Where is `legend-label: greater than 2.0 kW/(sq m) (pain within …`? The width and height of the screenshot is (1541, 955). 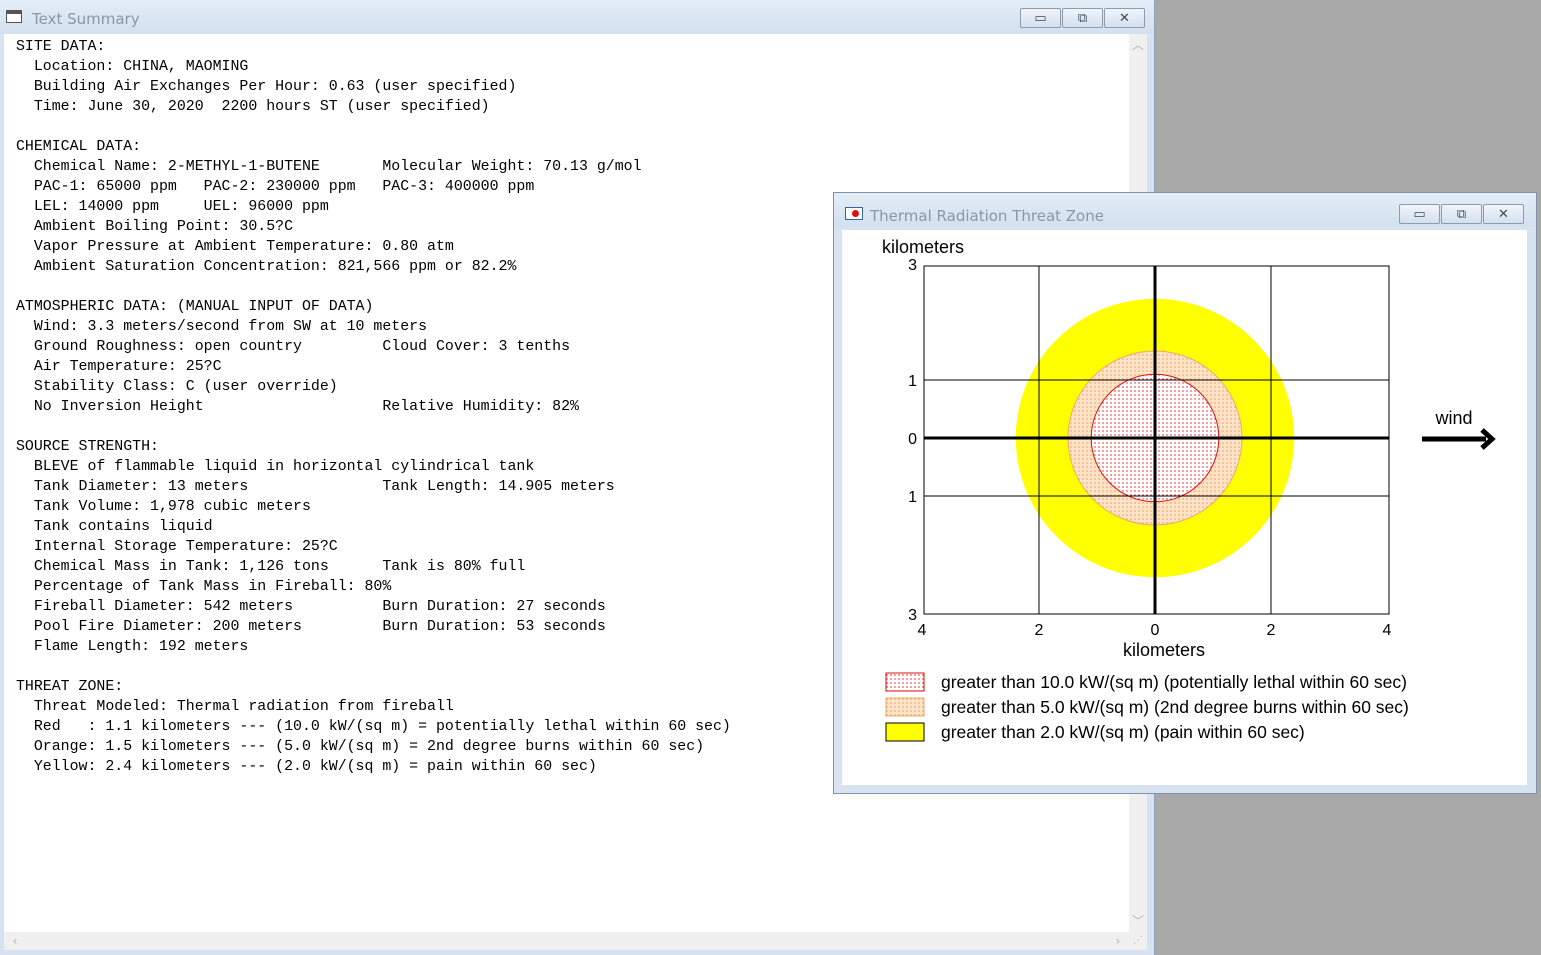
legend-label: greater than 2.0 kW/(sq m) (pain within … is located at coordinates (1123, 732).